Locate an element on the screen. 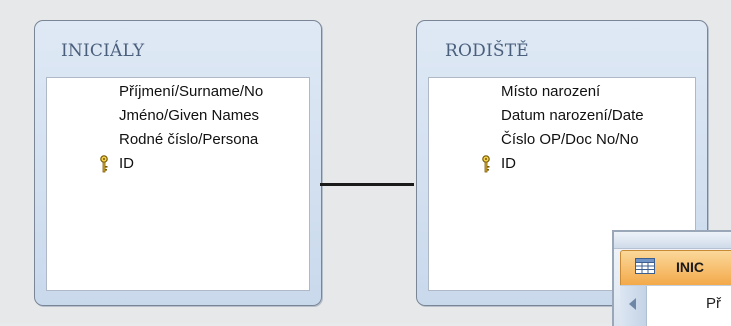 The image size is (731, 326). relationship-line is located at coordinates (367, 184).